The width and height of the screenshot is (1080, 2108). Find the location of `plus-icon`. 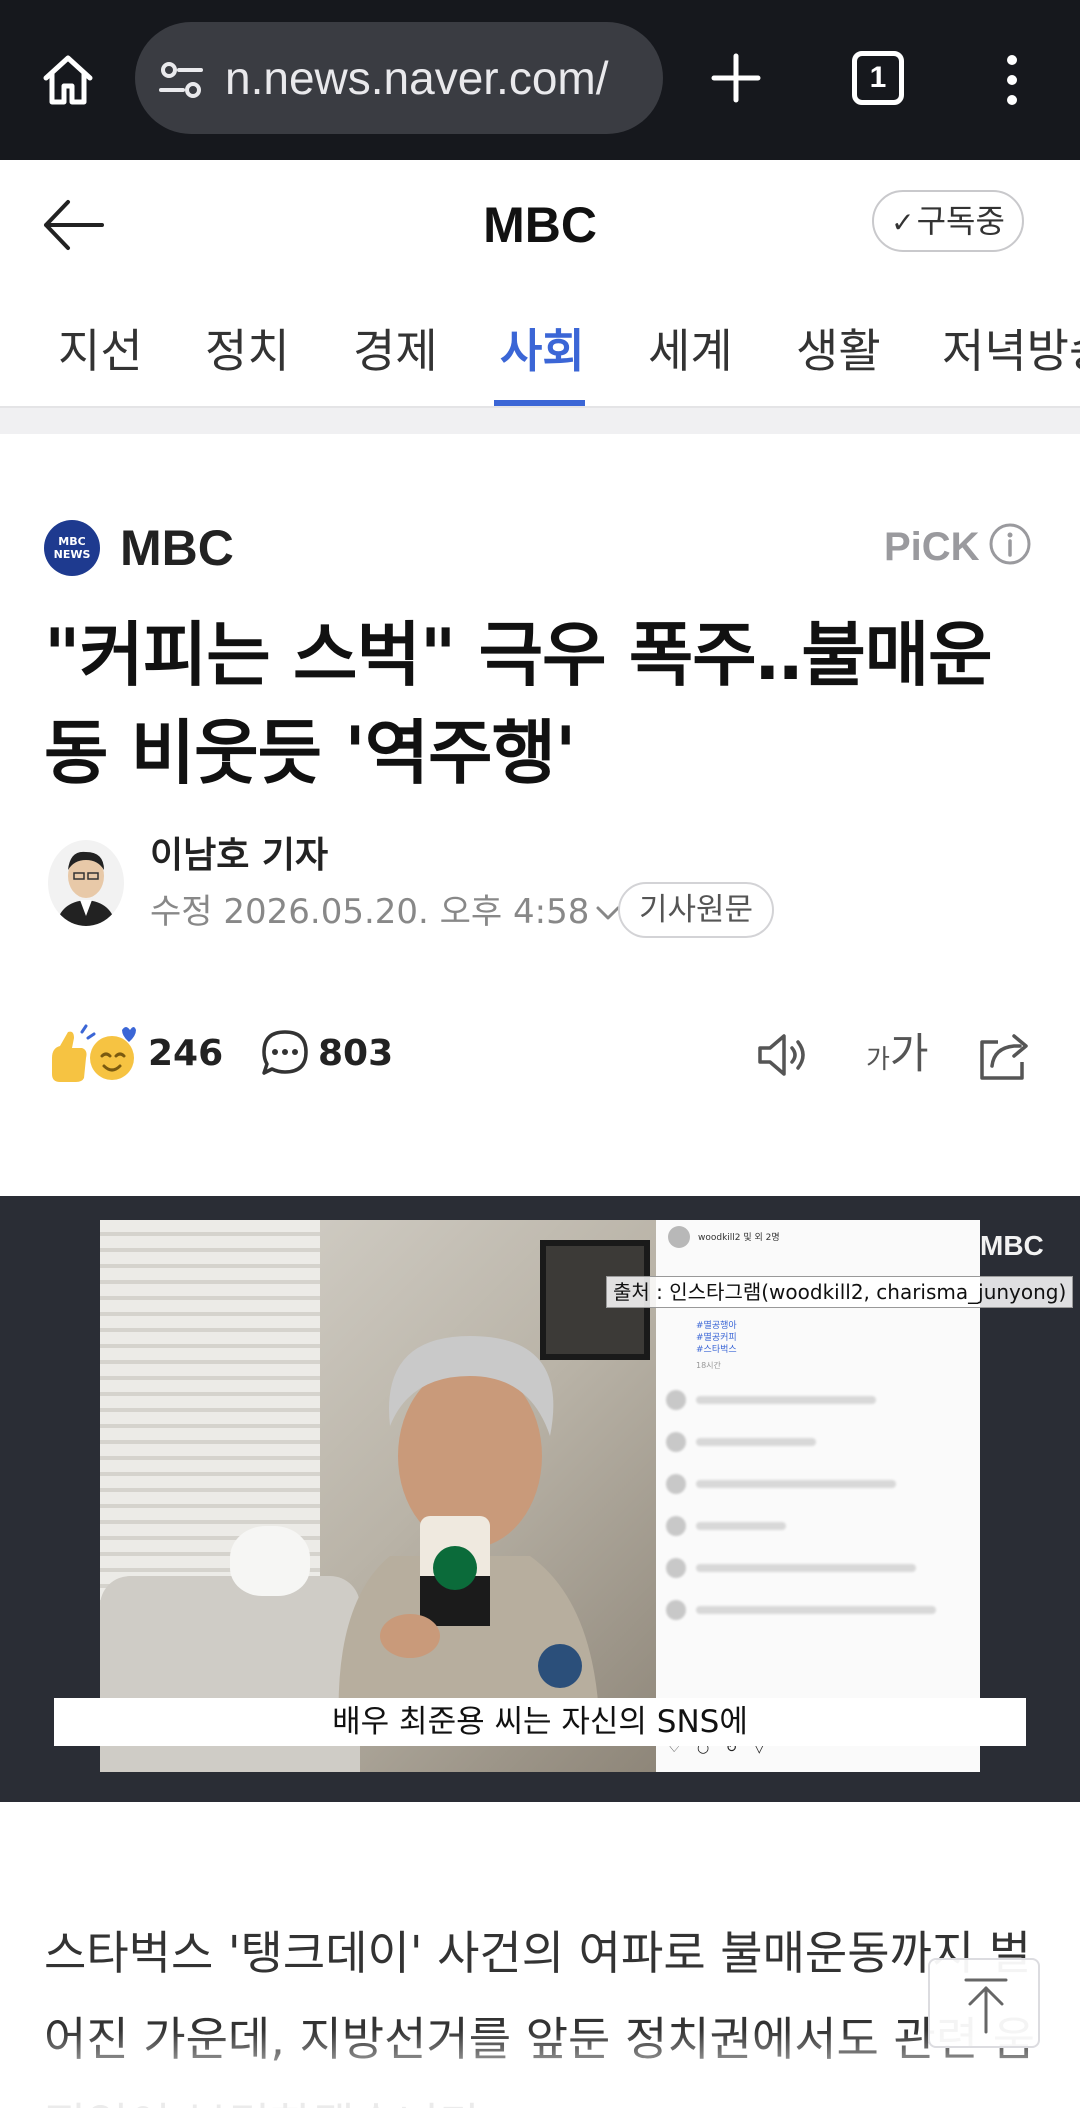

plus-icon is located at coordinates (736, 78).